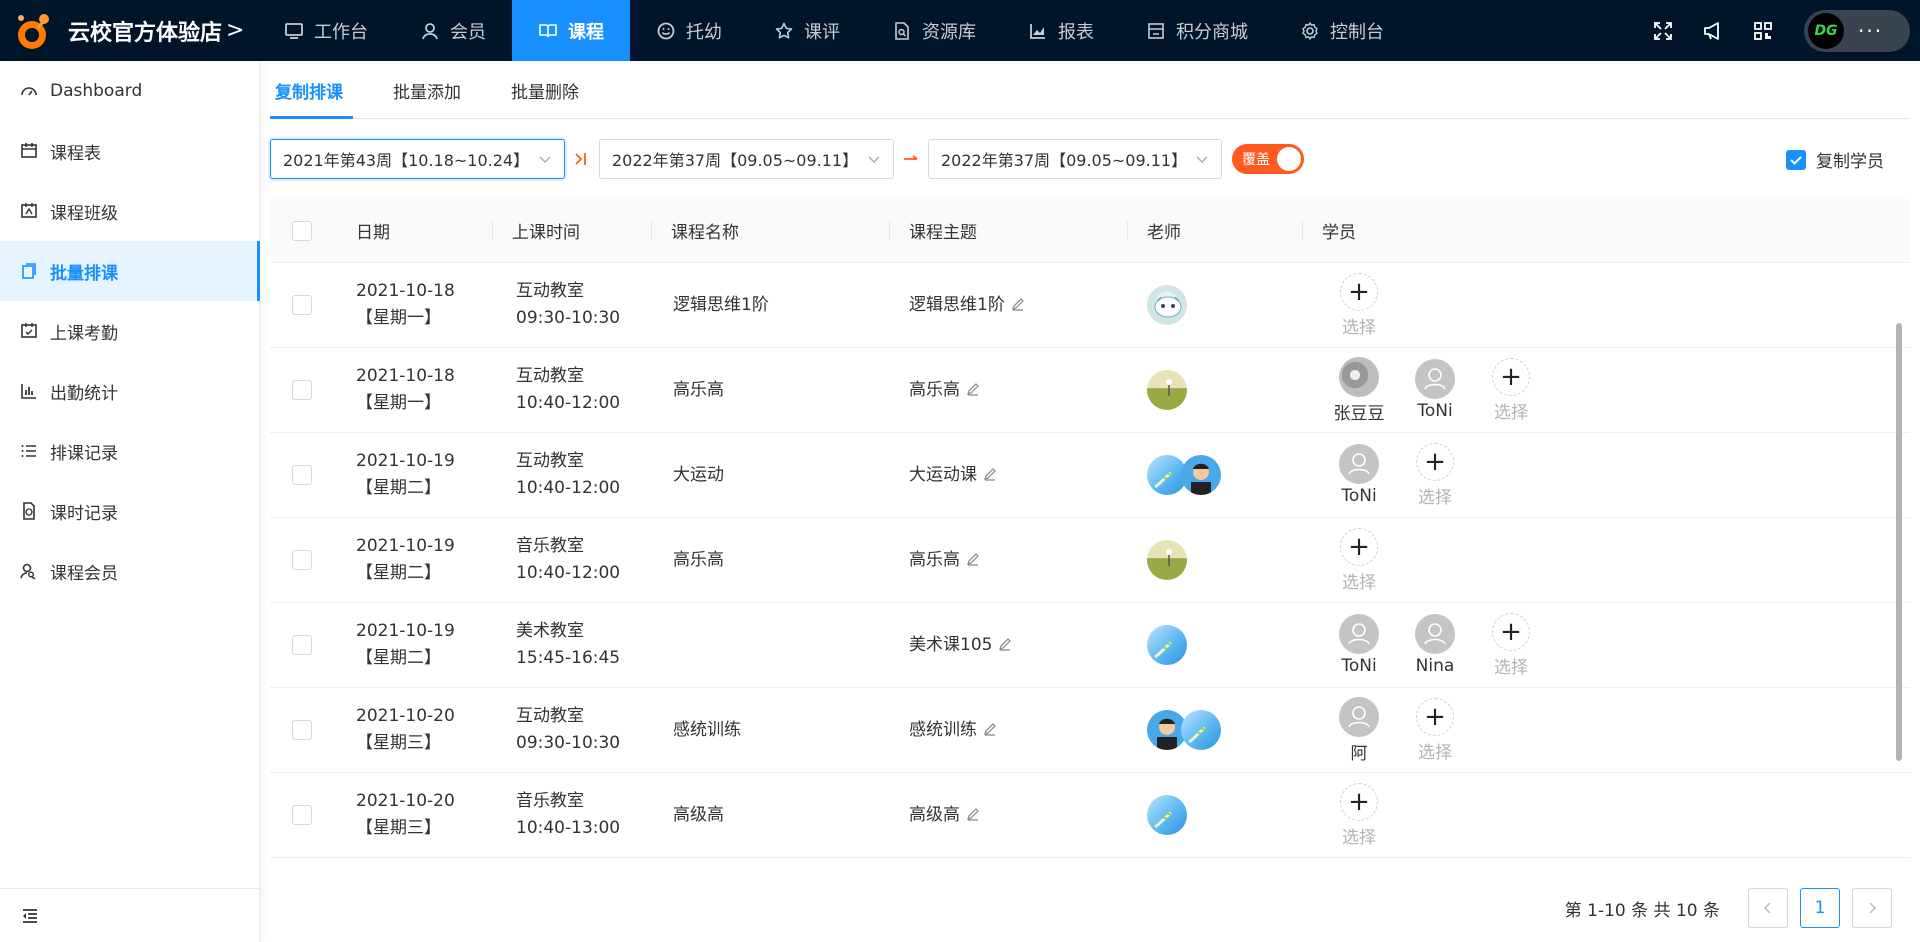 This screenshot has height=942, width=1920. I want to click on brand: 云校官方体验店 >, so click(129, 30).